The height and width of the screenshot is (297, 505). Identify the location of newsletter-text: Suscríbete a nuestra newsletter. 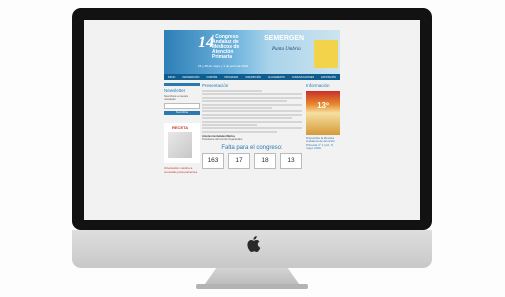
(176, 98).